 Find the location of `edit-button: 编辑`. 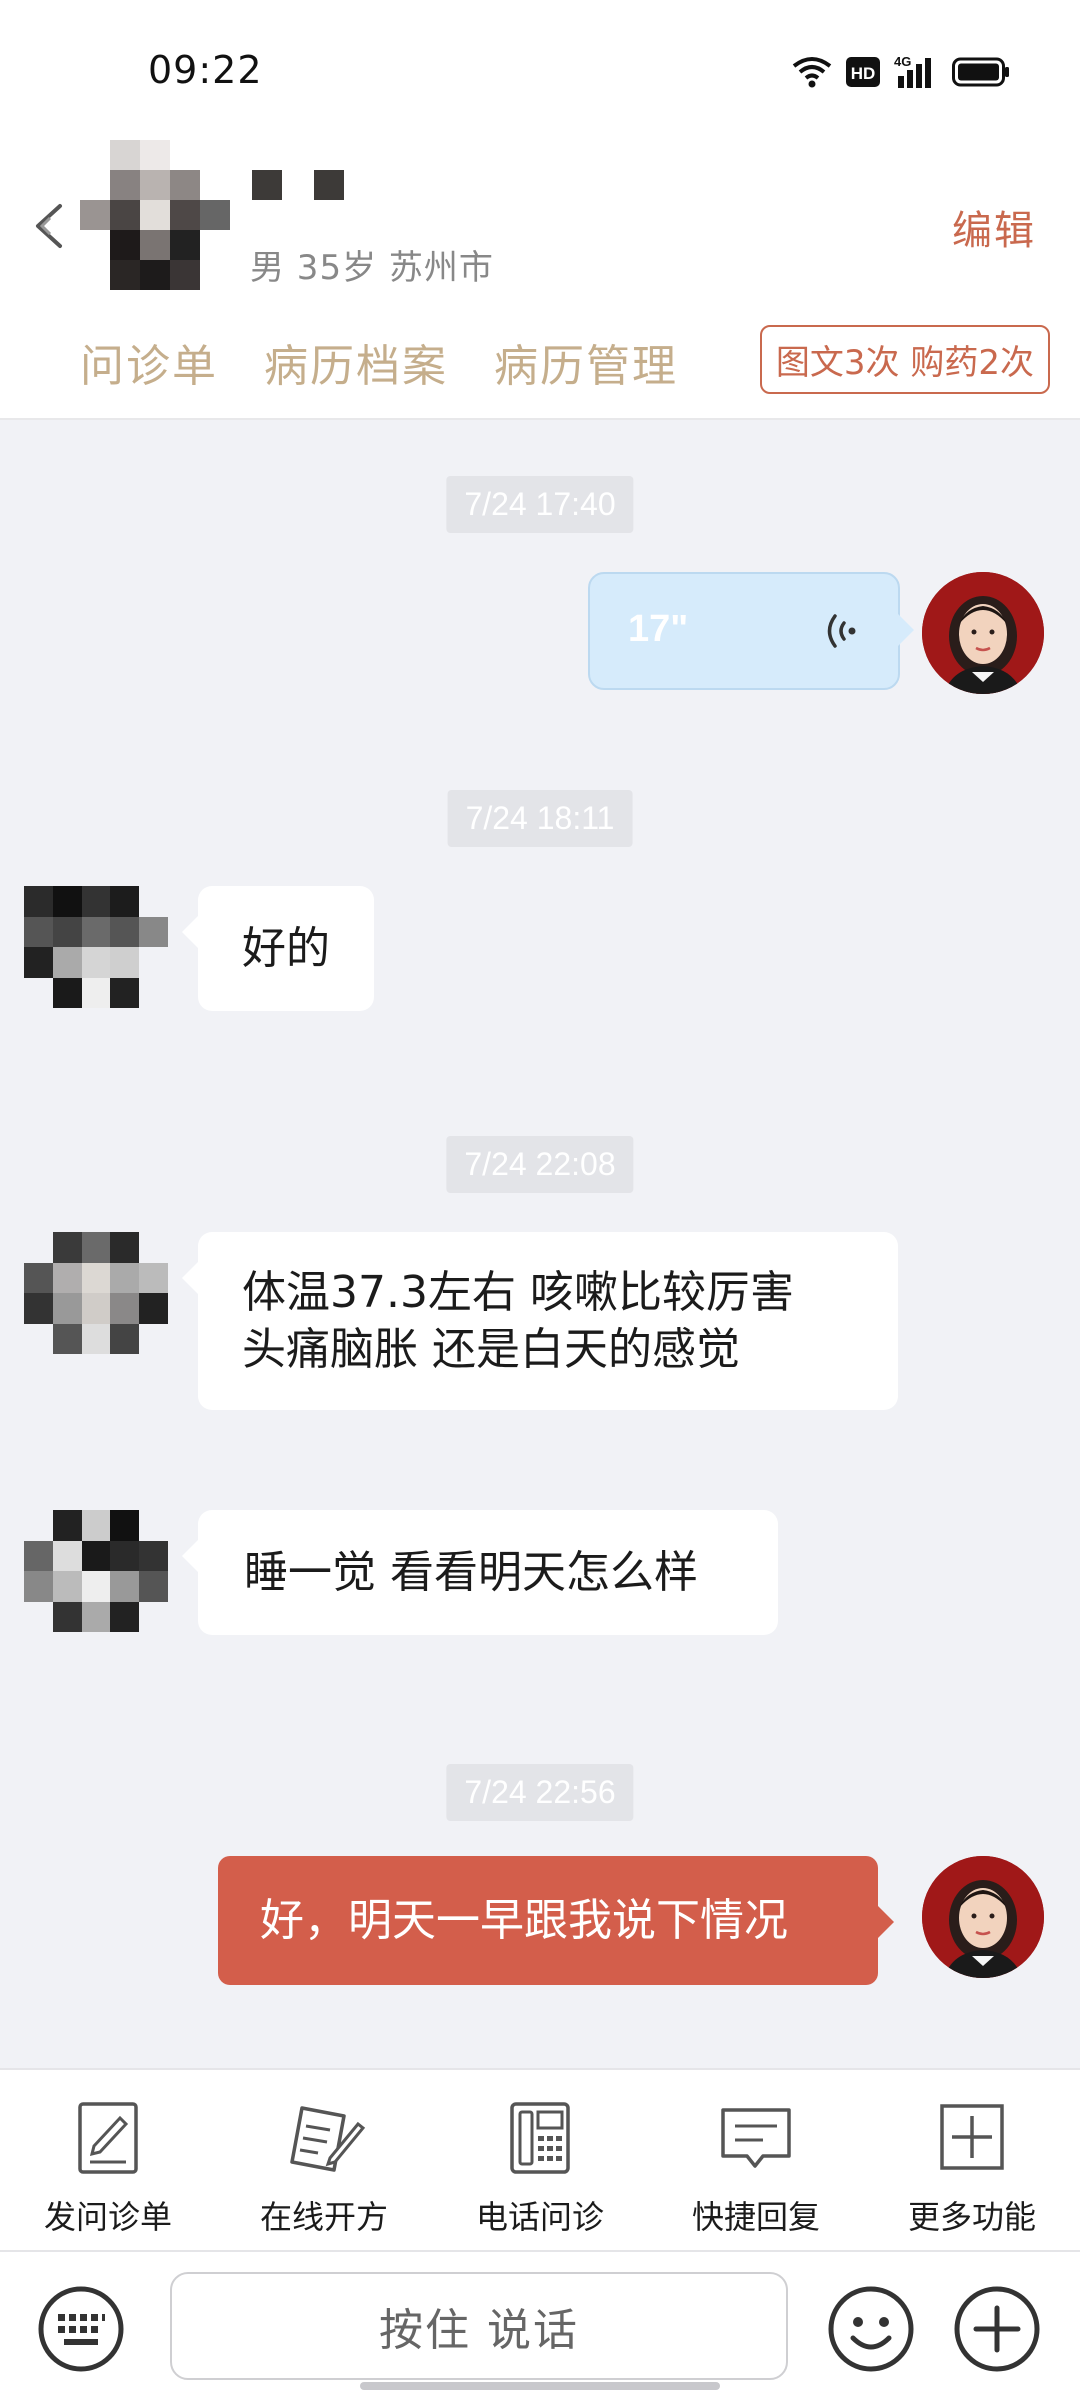

edit-button: 编辑 is located at coordinates (994, 227).